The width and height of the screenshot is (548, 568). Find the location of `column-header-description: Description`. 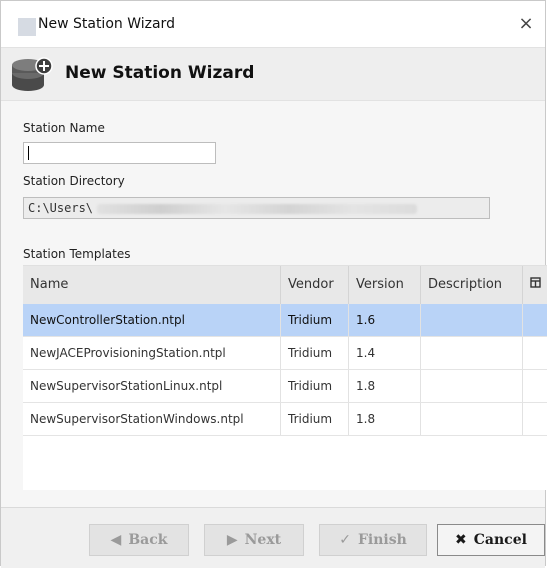

column-header-description: Description is located at coordinates (472, 285).